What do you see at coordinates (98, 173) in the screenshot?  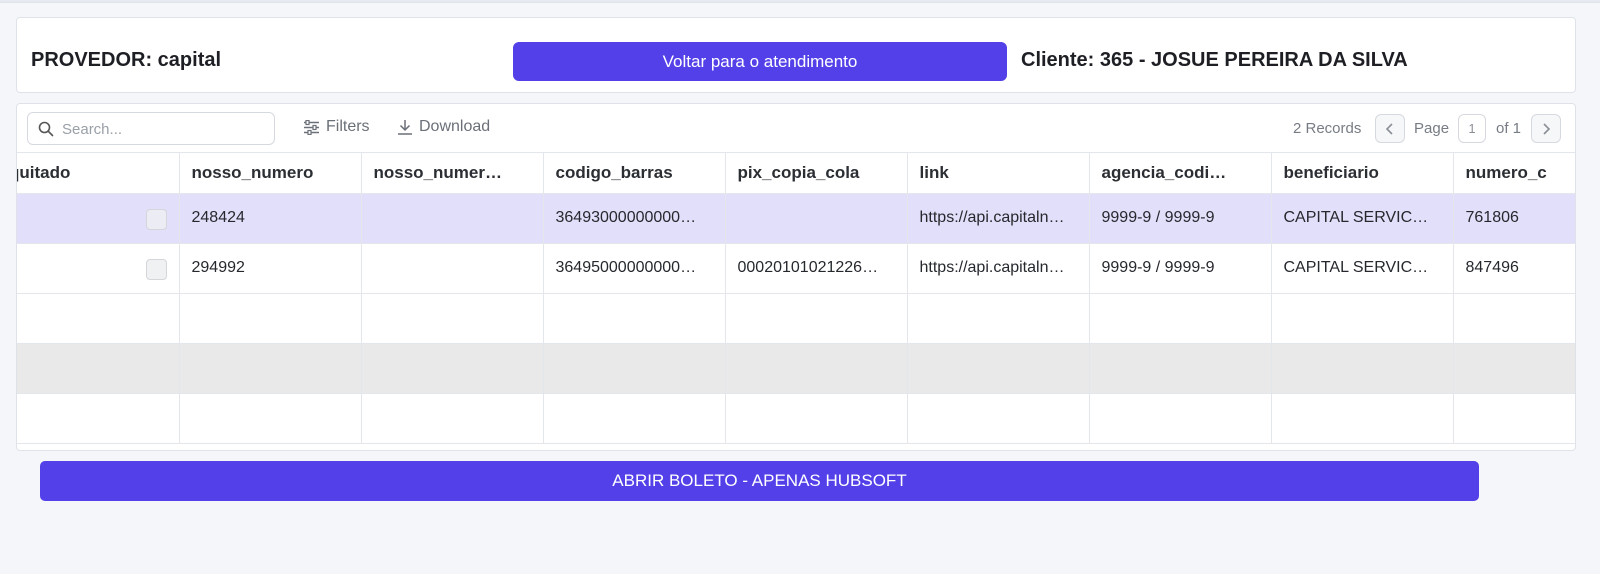 I see `column-header-quitado: quitado` at bounding box center [98, 173].